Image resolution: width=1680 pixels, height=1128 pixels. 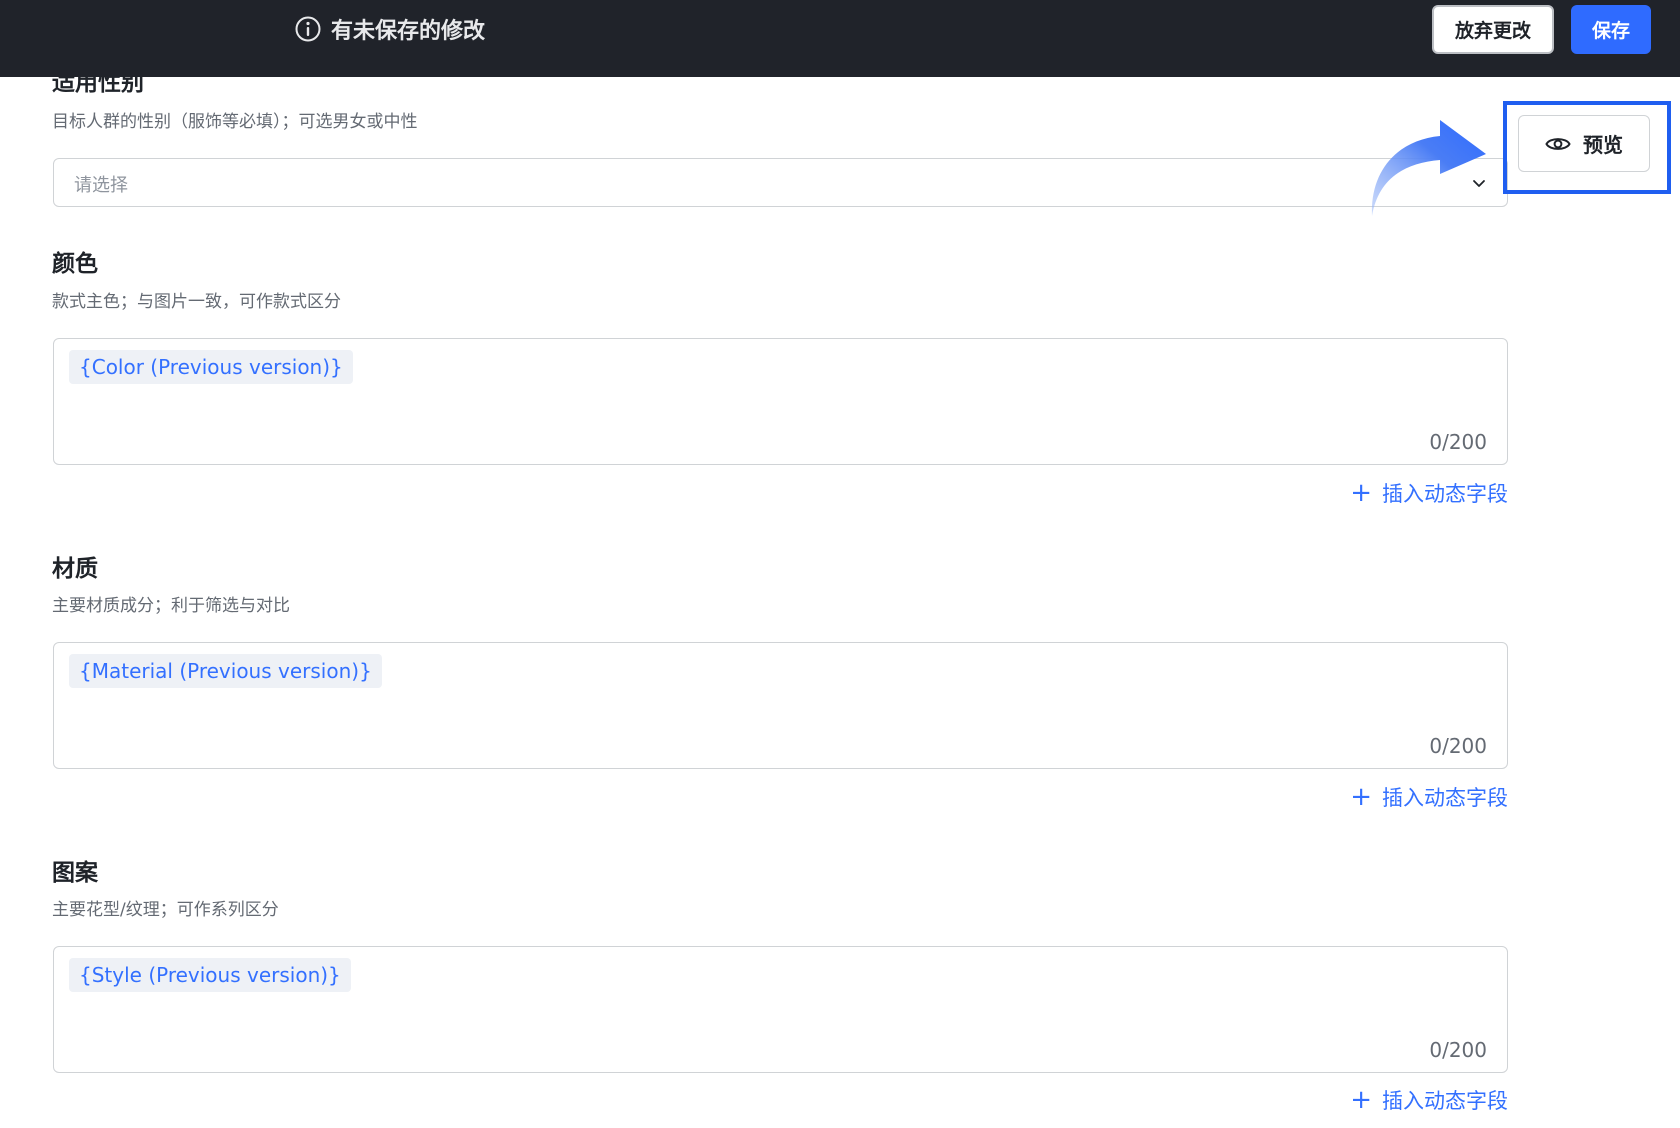 What do you see at coordinates (1611, 29) in the screenshot?
I see `save-button: 保存` at bounding box center [1611, 29].